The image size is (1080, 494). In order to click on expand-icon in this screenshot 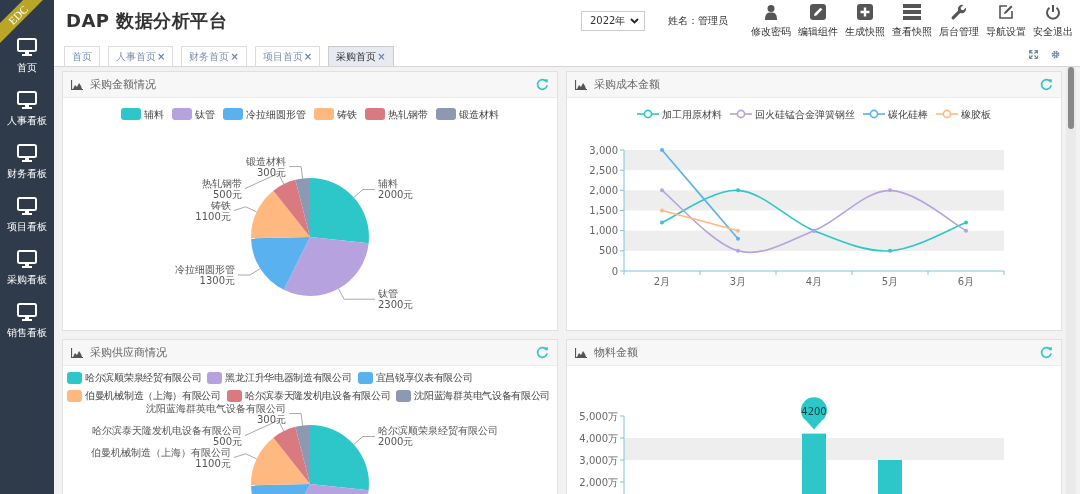, I will do `click(1033, 54)`.